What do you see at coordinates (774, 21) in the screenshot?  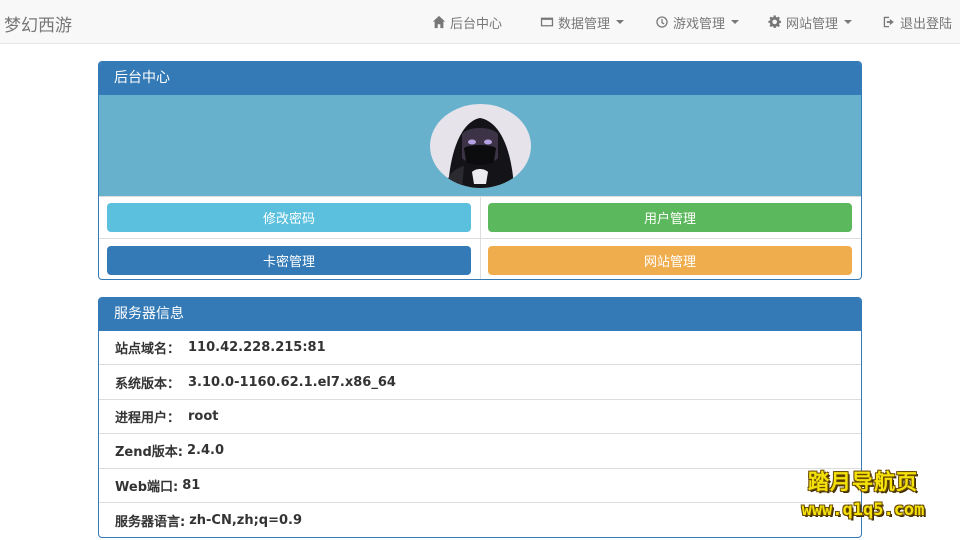 I see `gear-icon` at bounding box center [774, 21].